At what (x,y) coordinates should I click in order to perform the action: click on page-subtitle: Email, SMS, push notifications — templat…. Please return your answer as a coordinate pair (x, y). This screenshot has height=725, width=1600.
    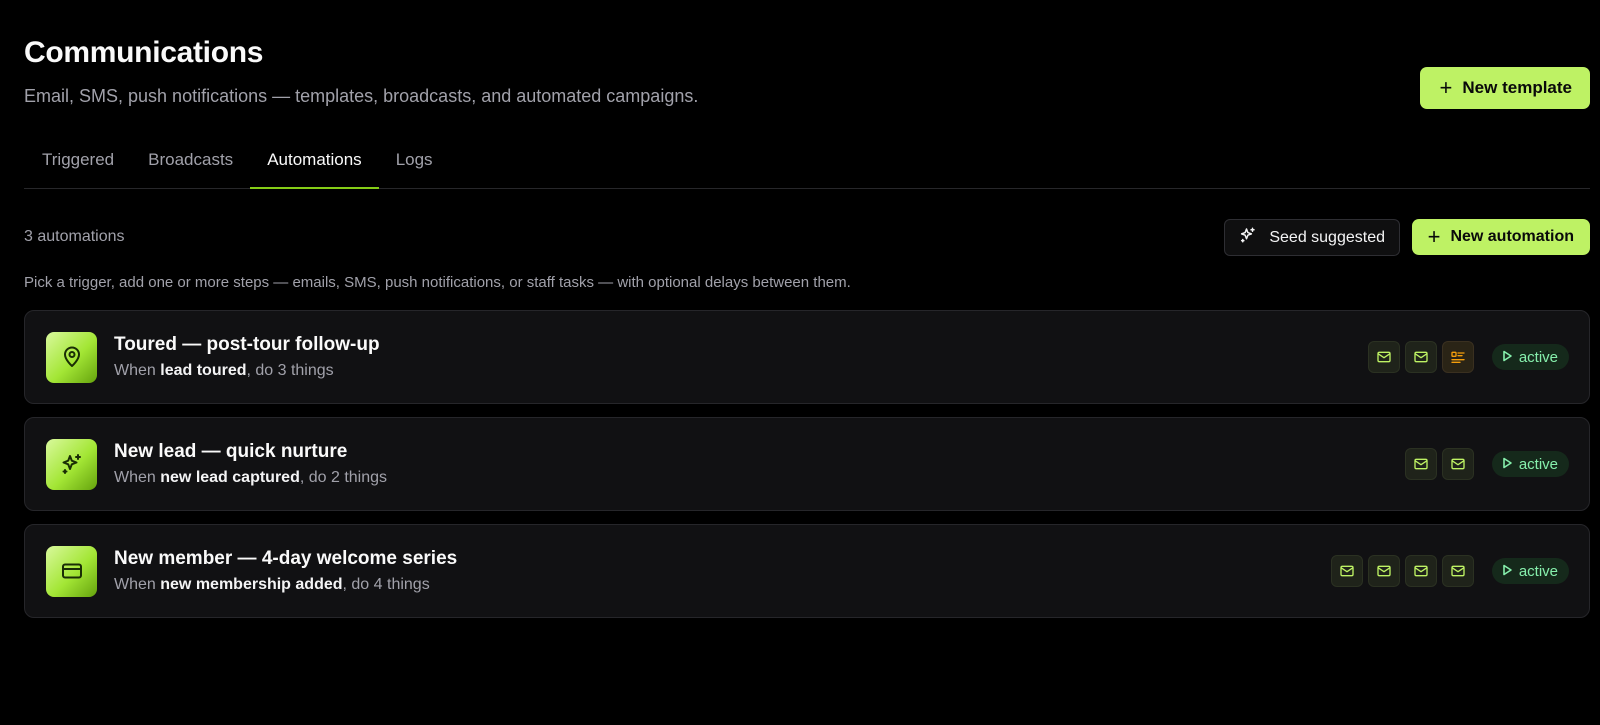
    Looking at the image, I should click on (361, 96).